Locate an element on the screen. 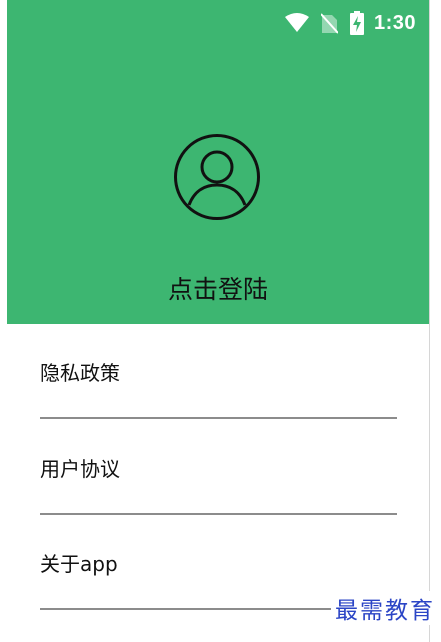  status-icons: 1:30 is located at coordinates (350, 23).